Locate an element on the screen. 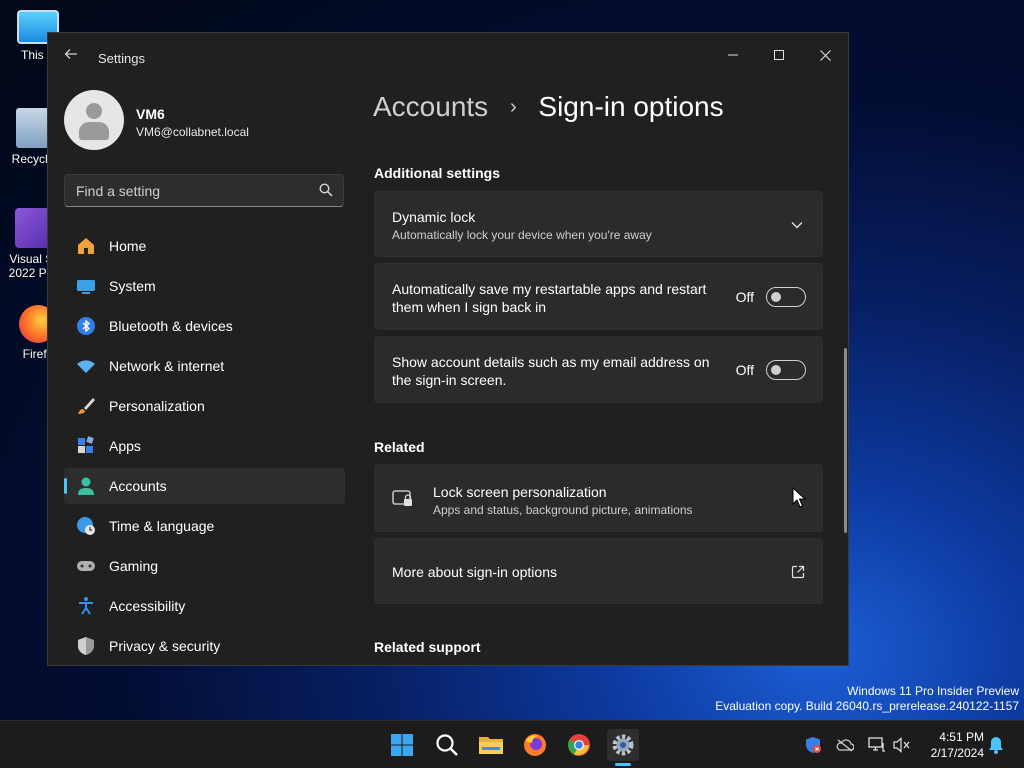  bluetooth-icon is located at coordinates (86, 326).